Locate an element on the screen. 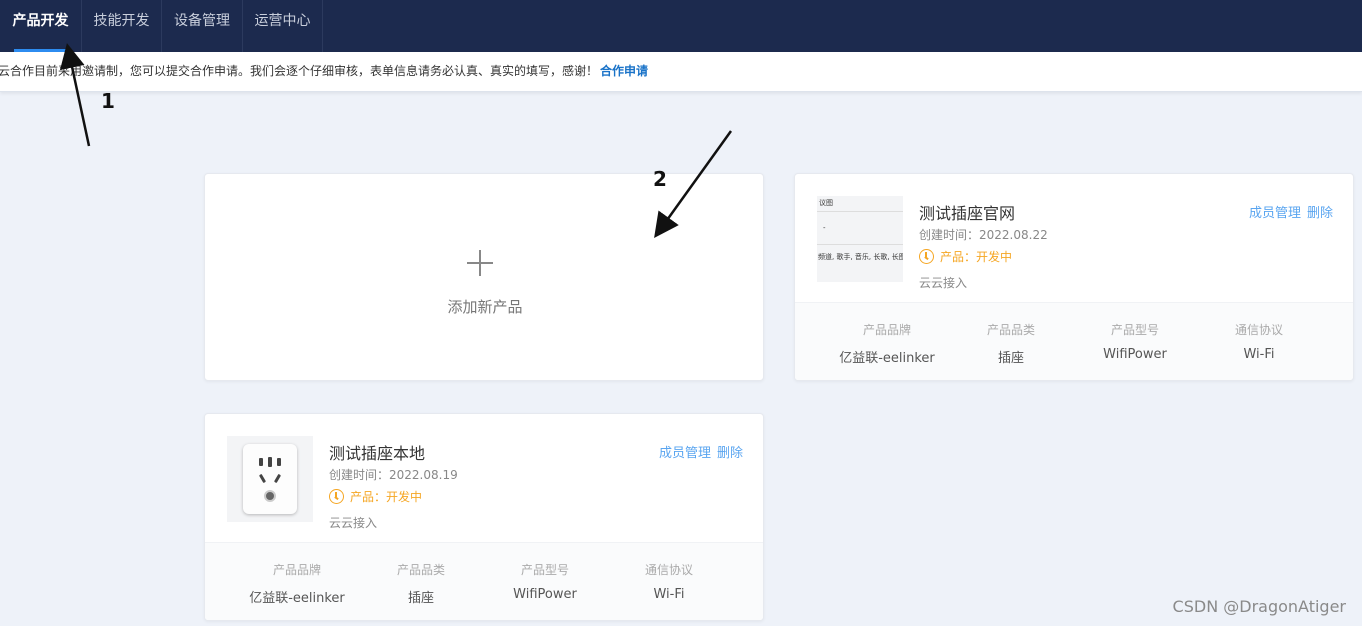 The width and height of the screenshot is (1362, 626). tab-label: 运营中心 is located at coordinates (282, 21).